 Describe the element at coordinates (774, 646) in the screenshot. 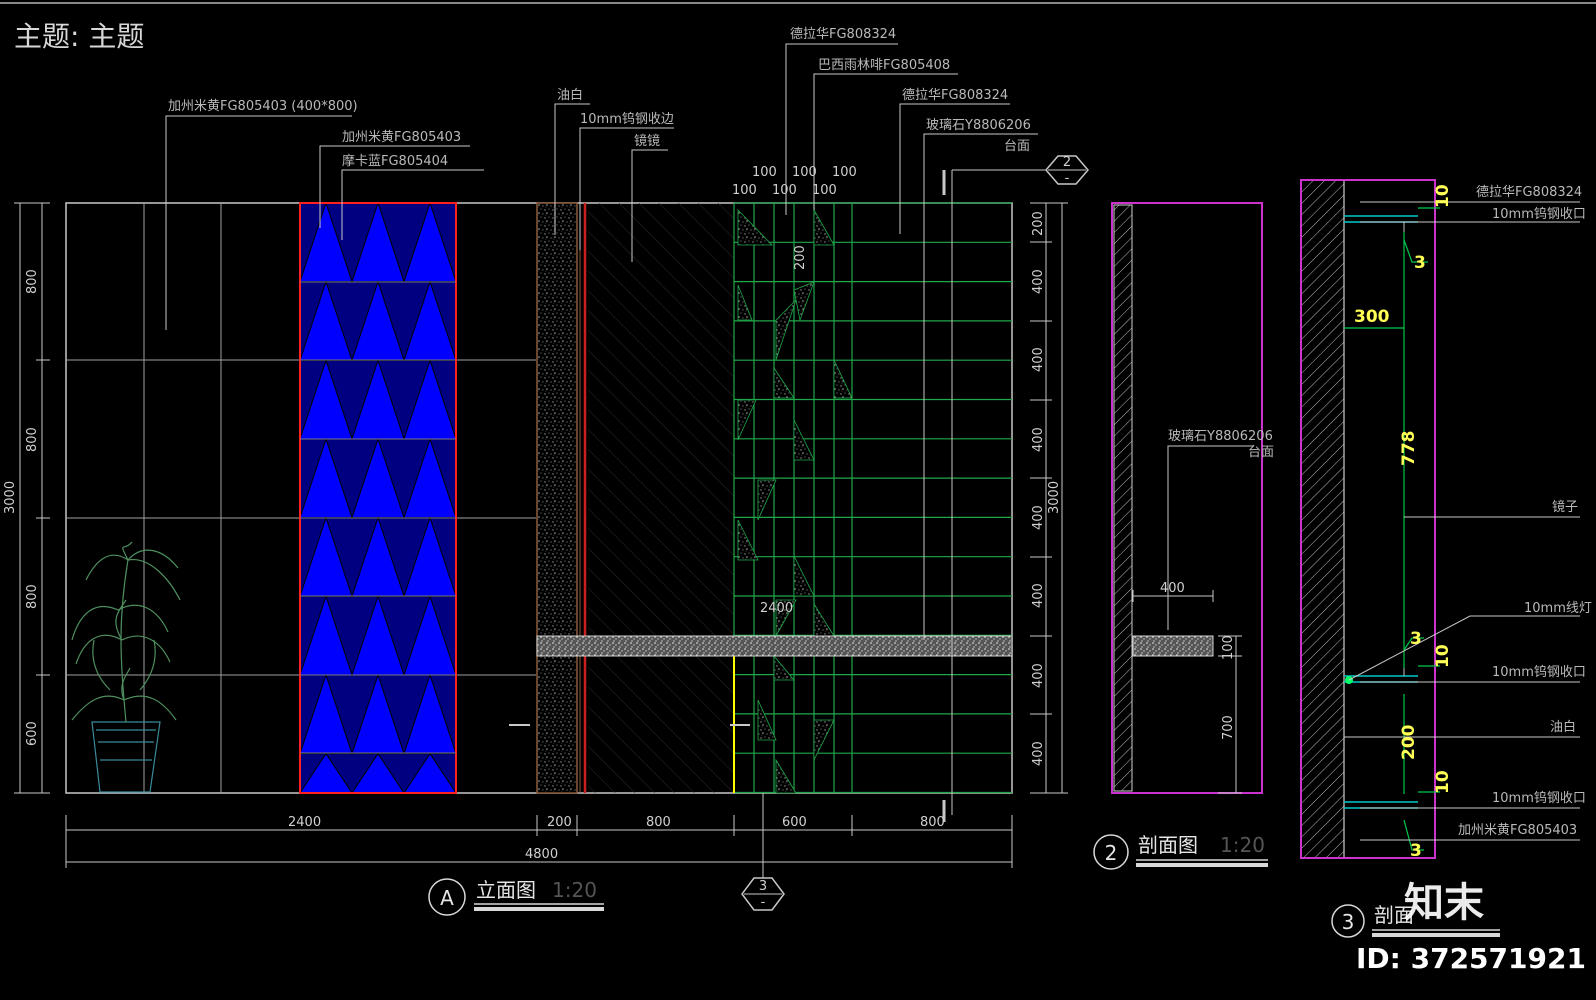

I see `countertop-slab` at that location.